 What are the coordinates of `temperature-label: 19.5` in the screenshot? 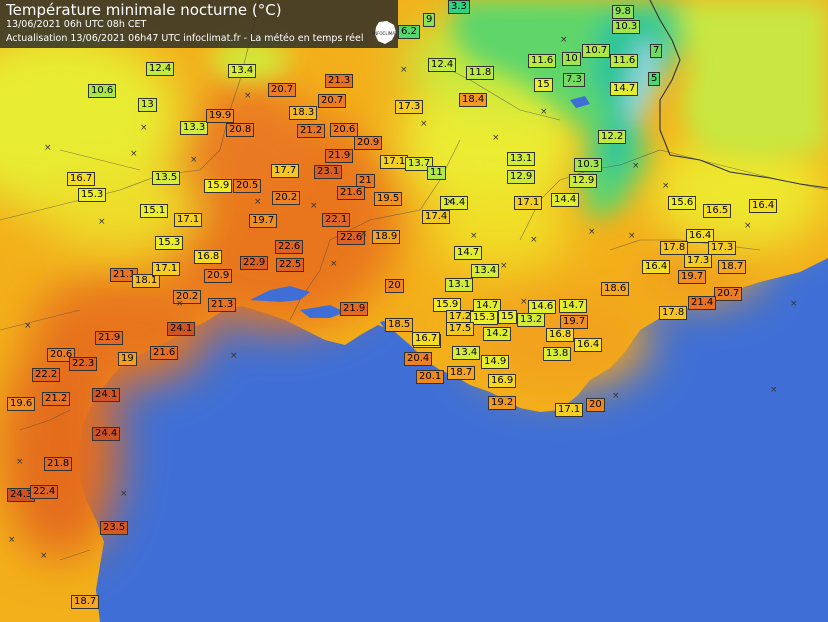 It's located at (388, 199).